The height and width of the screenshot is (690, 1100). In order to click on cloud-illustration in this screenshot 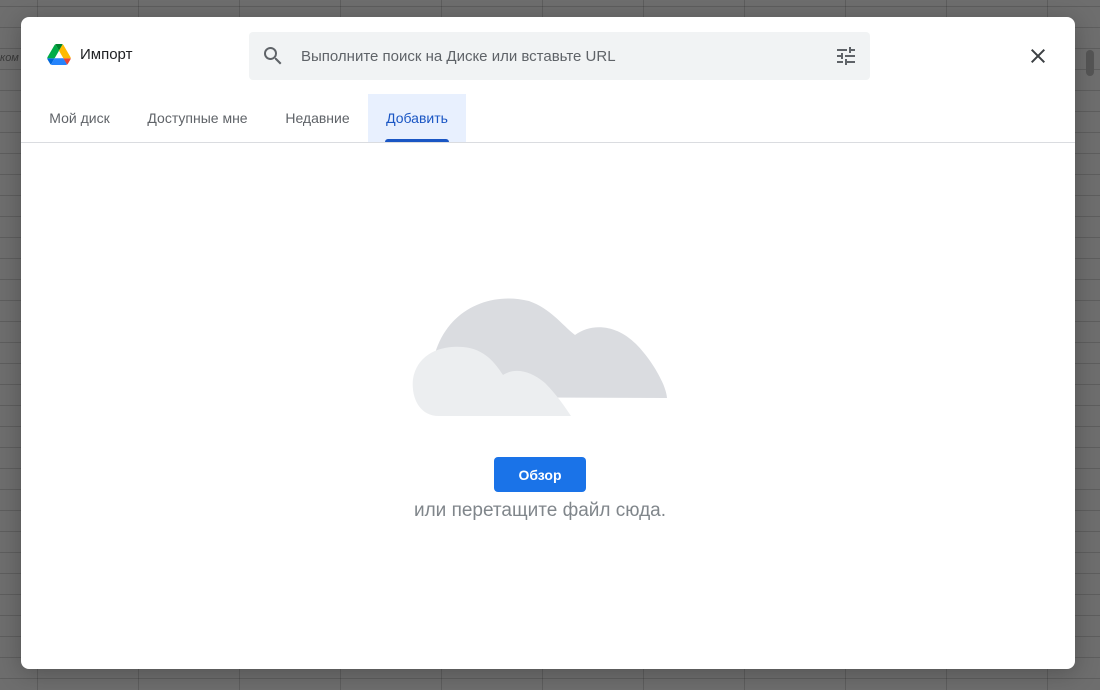, I will do `click(539, 357)`.